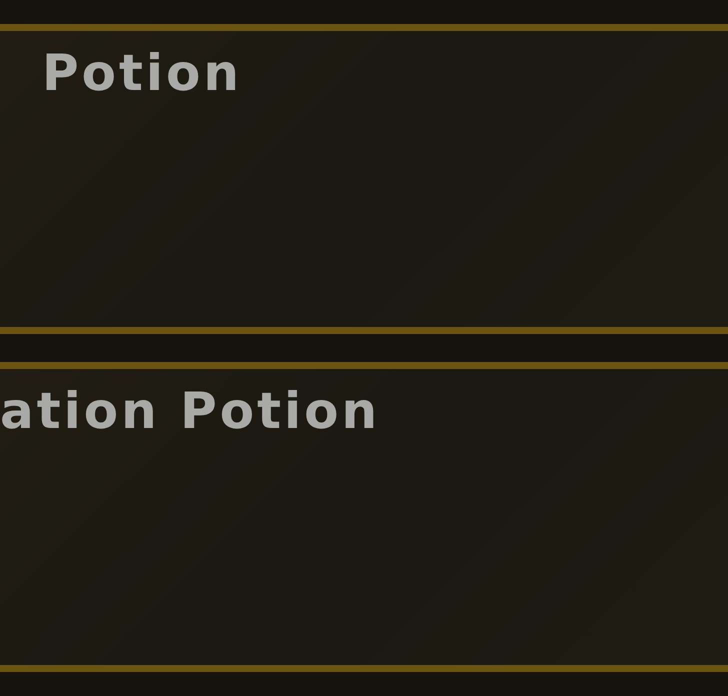 Image resolution: width=728 pixels, height=696 pixels. Describe the element at coordinates (142, 73) in the screenshot. I see `item-title: Potion` at that location.